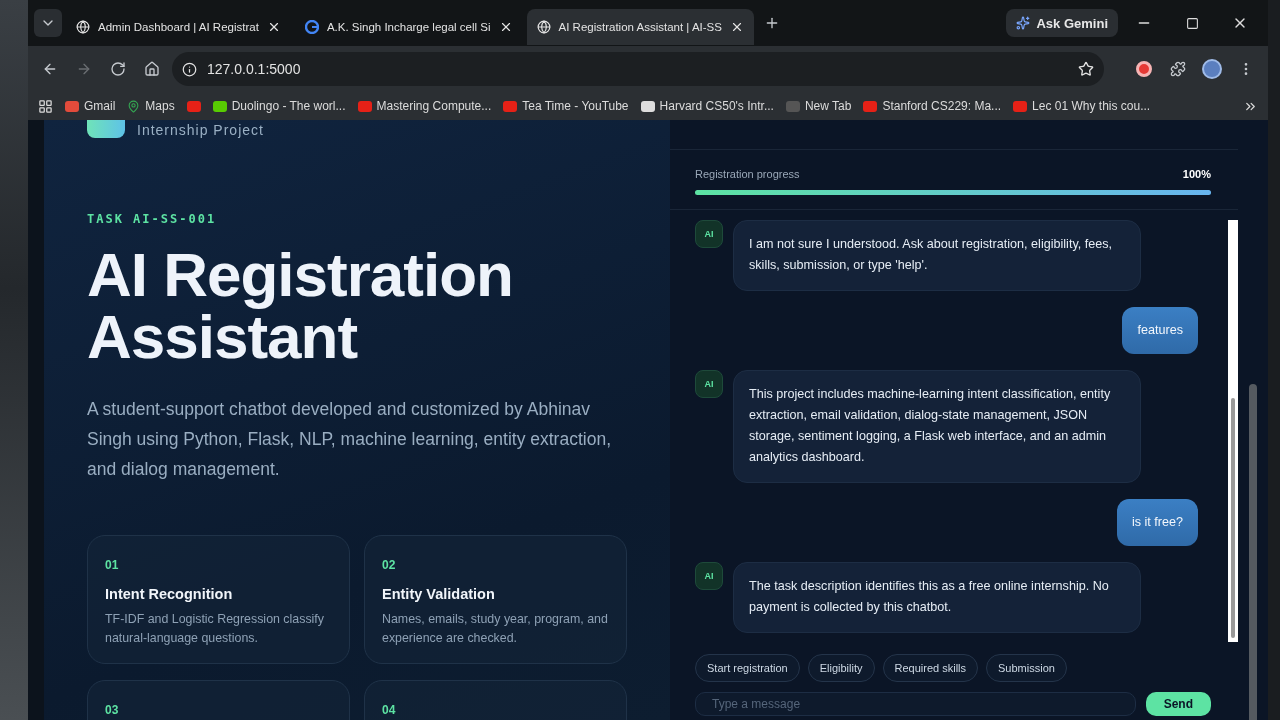  What do you see at coordinates (818, 106) in the screenshot?
I see `bookmark: New Tab` at bounding box center [818, 106].